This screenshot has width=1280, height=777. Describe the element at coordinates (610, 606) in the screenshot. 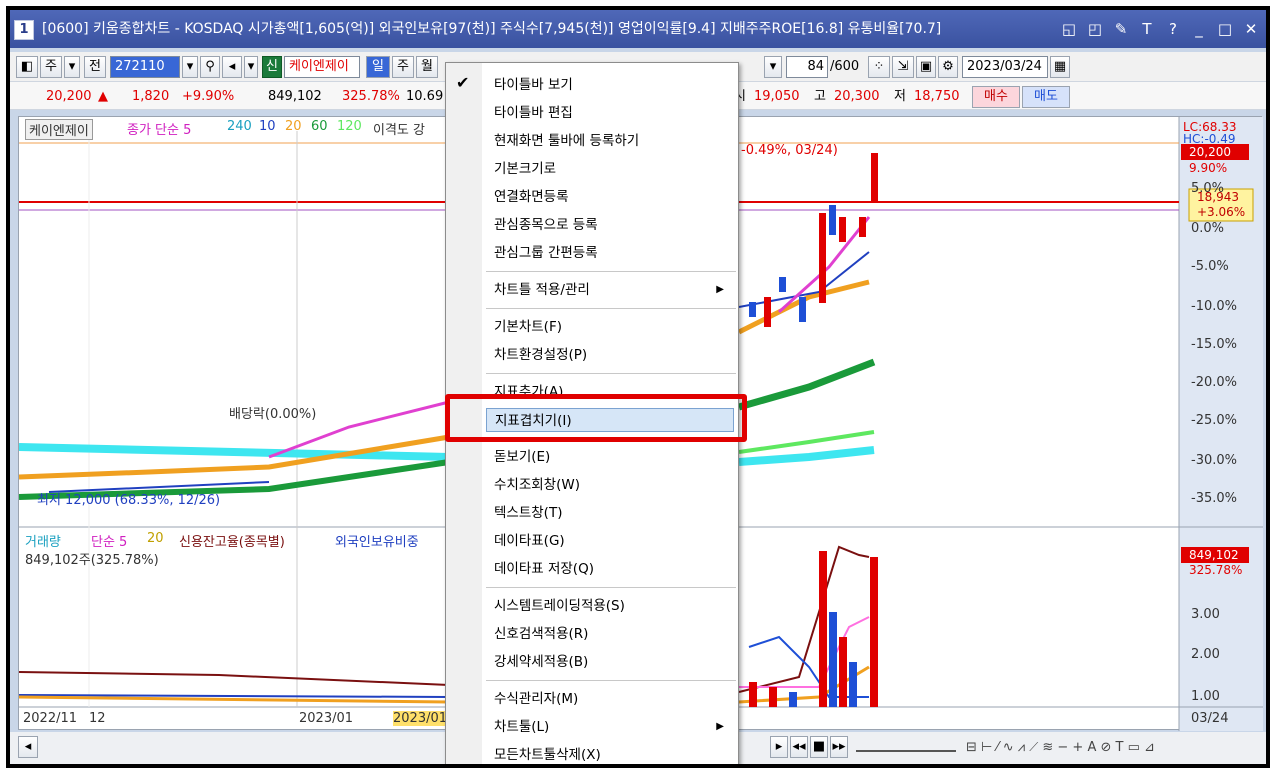

I see `menu-item-system-trading: 시스템트레이딩적용(S)` at that location.